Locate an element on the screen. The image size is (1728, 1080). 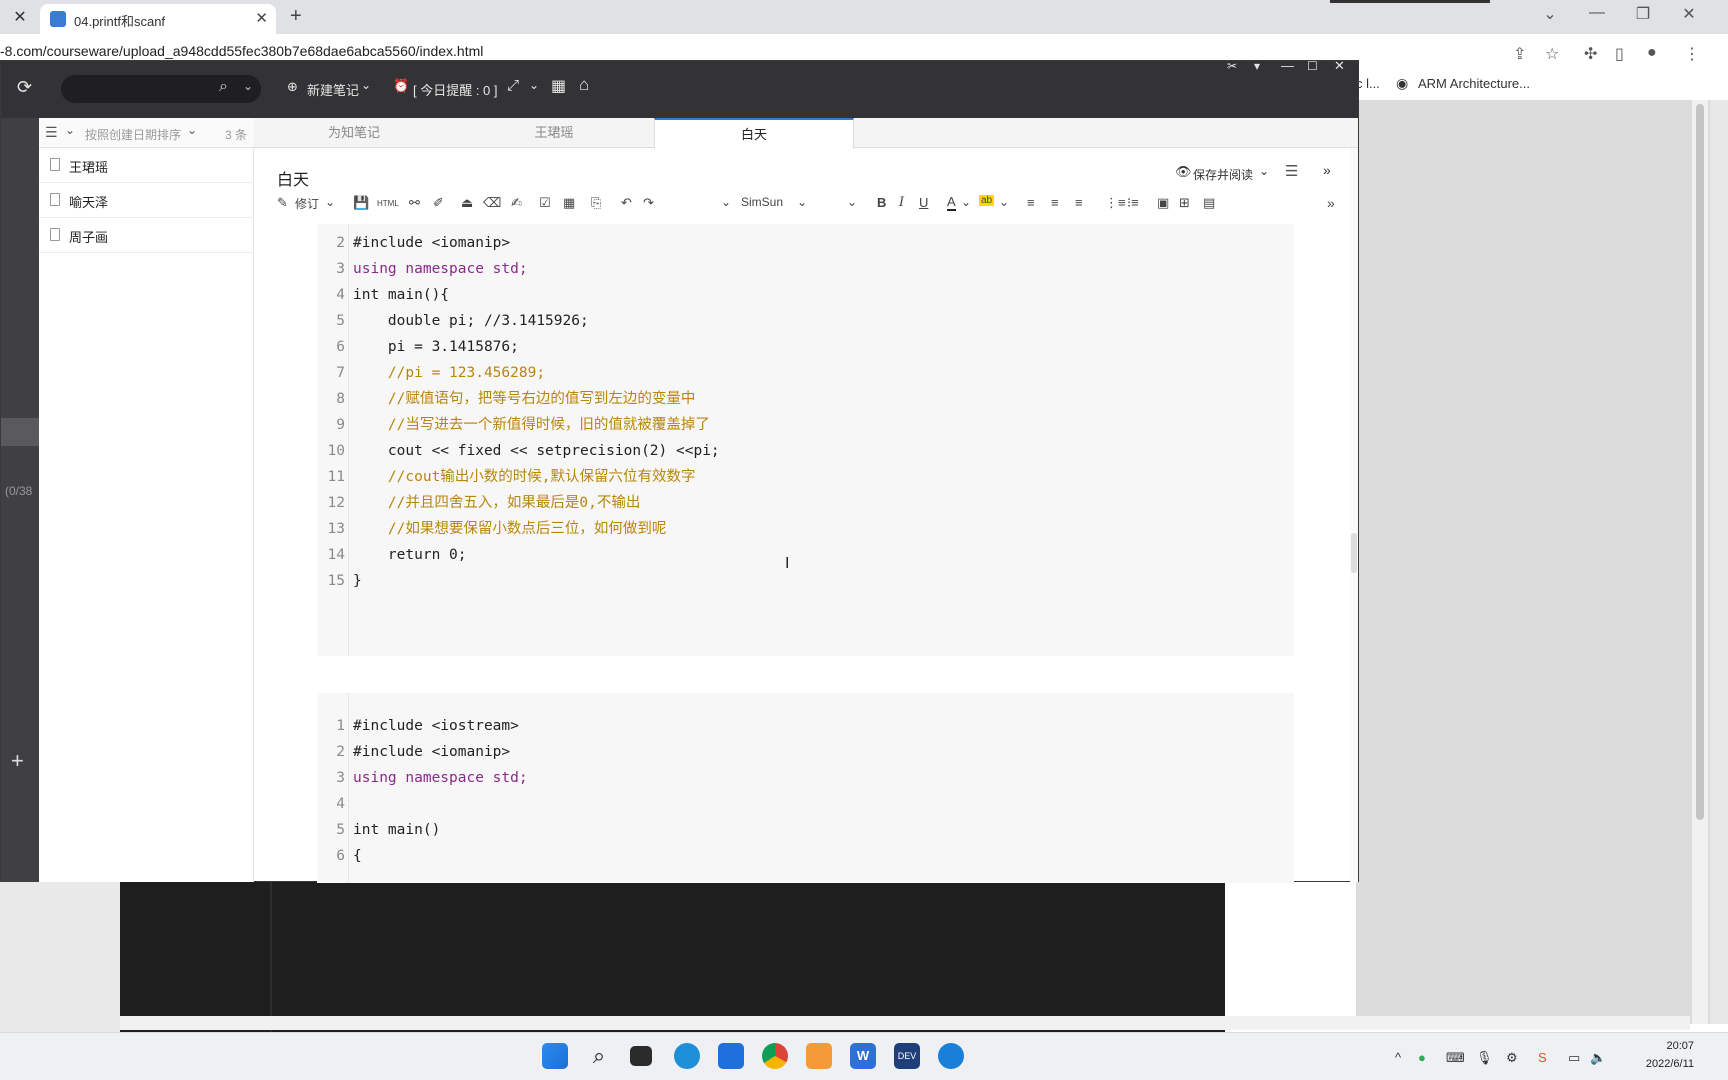
html-button: HTML is located at coordinates (388, 203).